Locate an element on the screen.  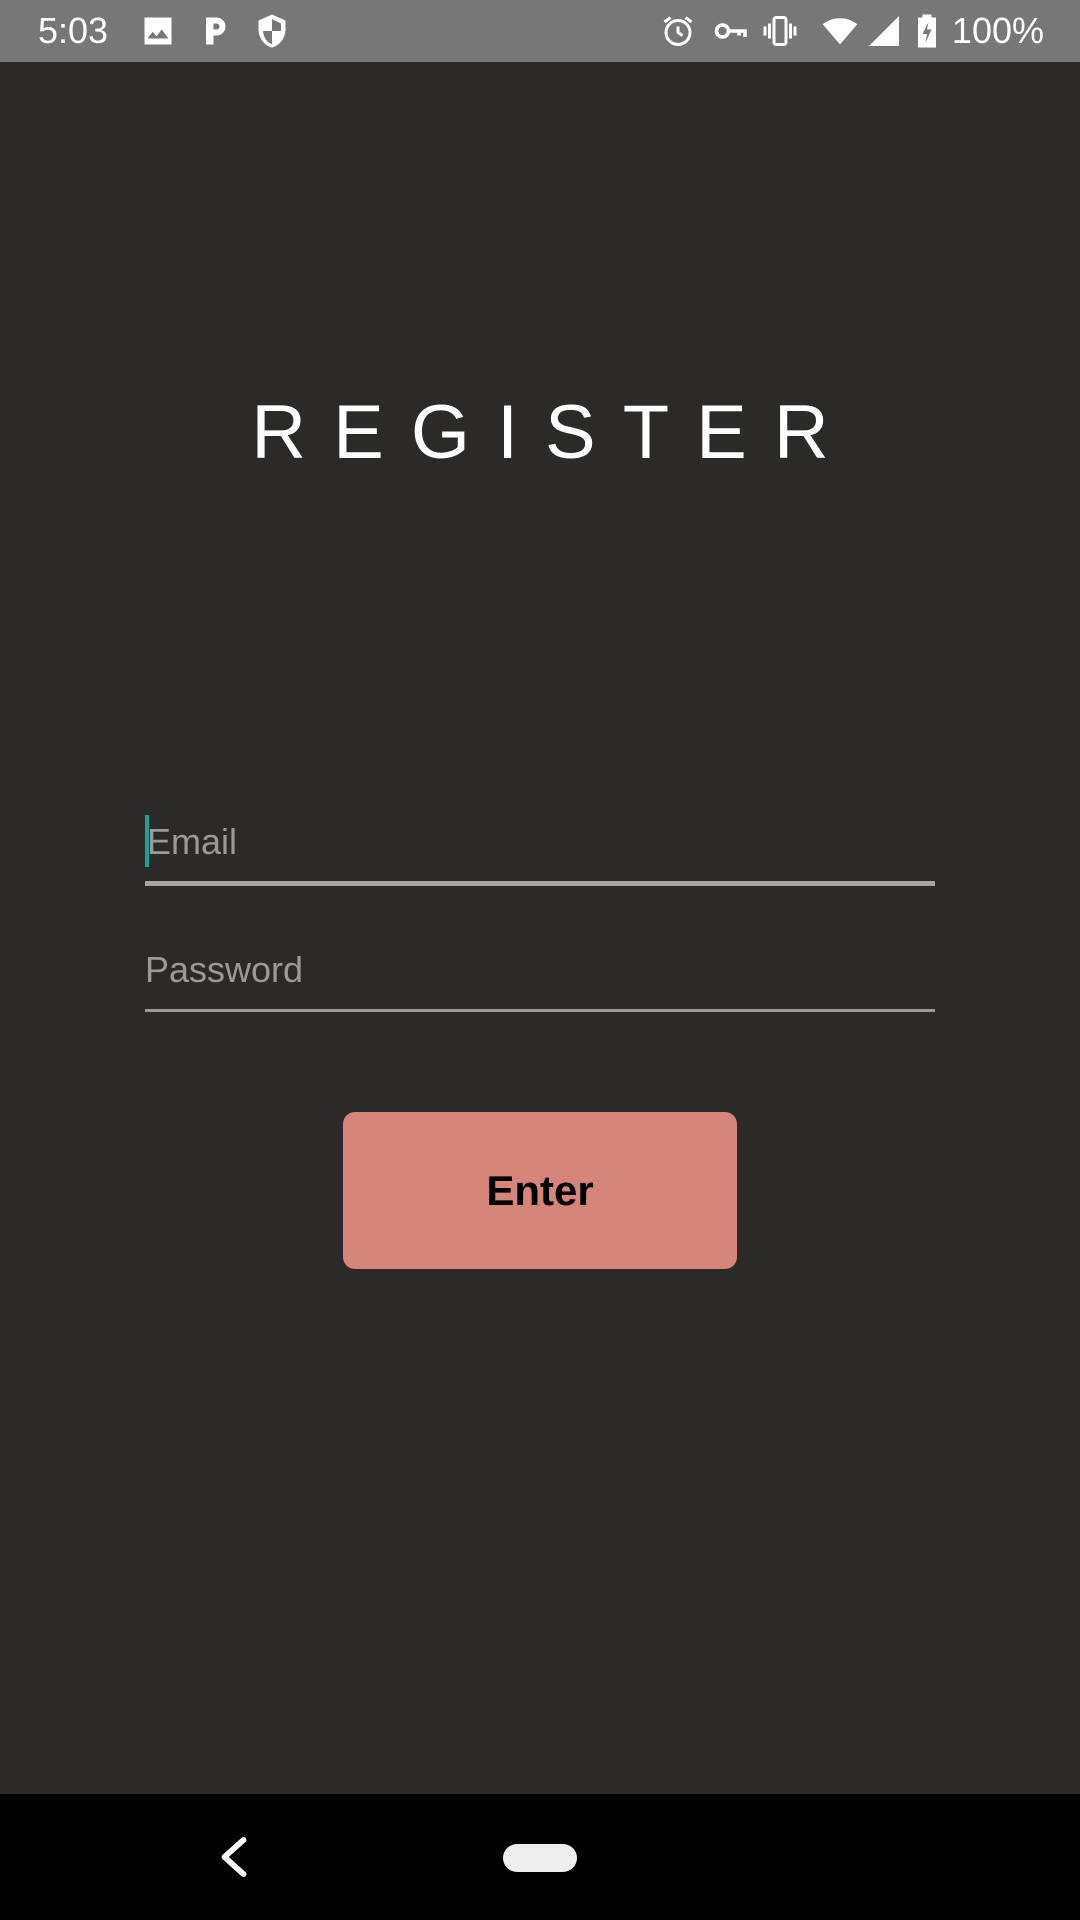
home-pill-icon is located at coordinates (540, 1858).